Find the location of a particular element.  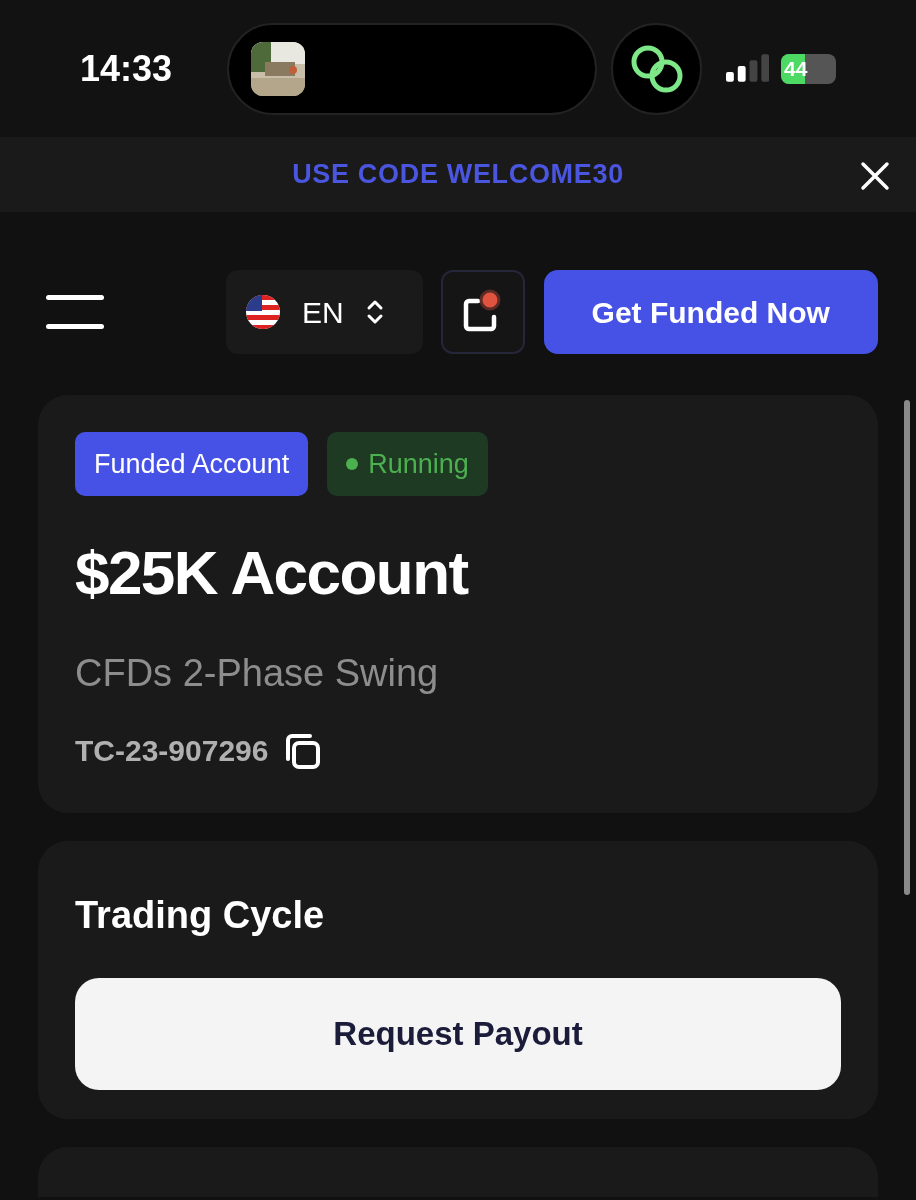

promo-text: USE CODE WELCOME30 is located at coordinates (458, 175).